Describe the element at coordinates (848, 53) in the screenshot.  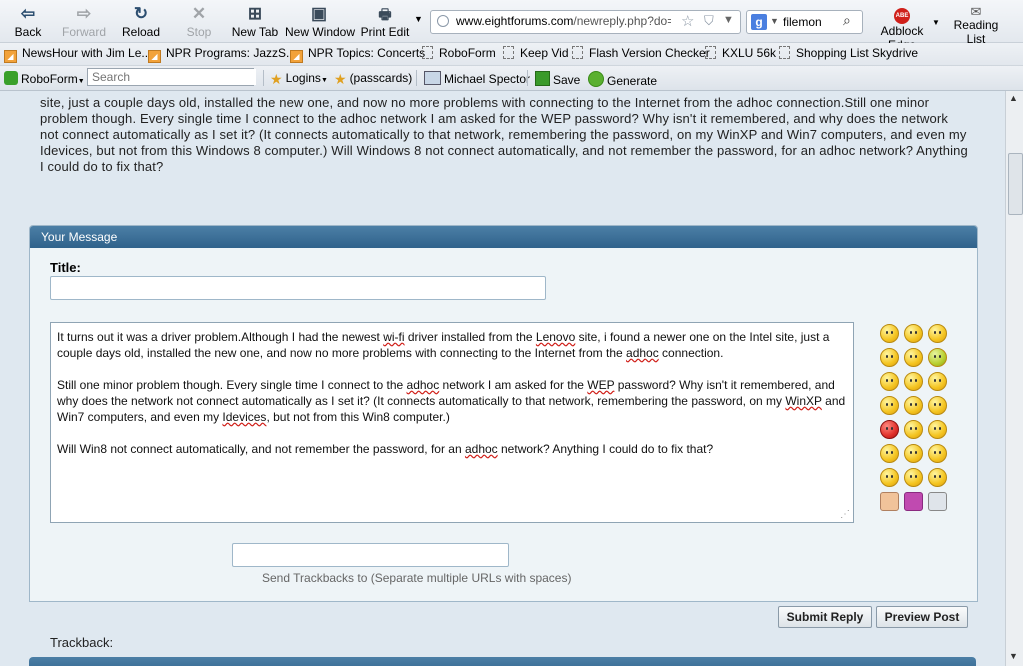
I see `bookmark-item: Shopping List Skydrive` at that location.